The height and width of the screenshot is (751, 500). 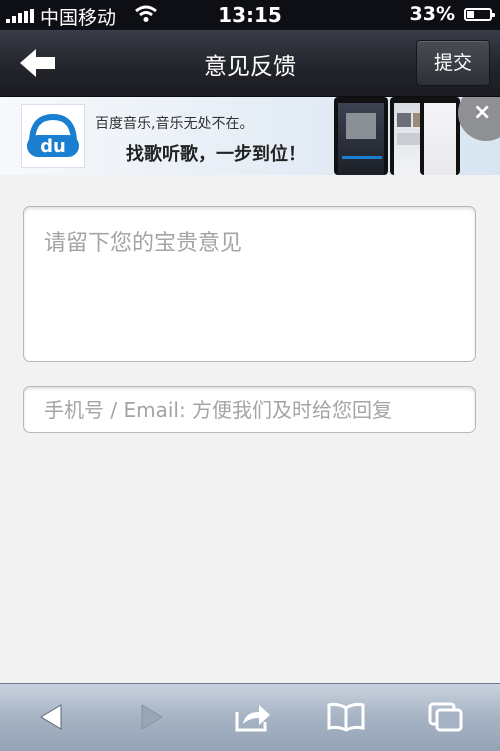 I want to click on browser-toolbar, so click(x=250, y=717).